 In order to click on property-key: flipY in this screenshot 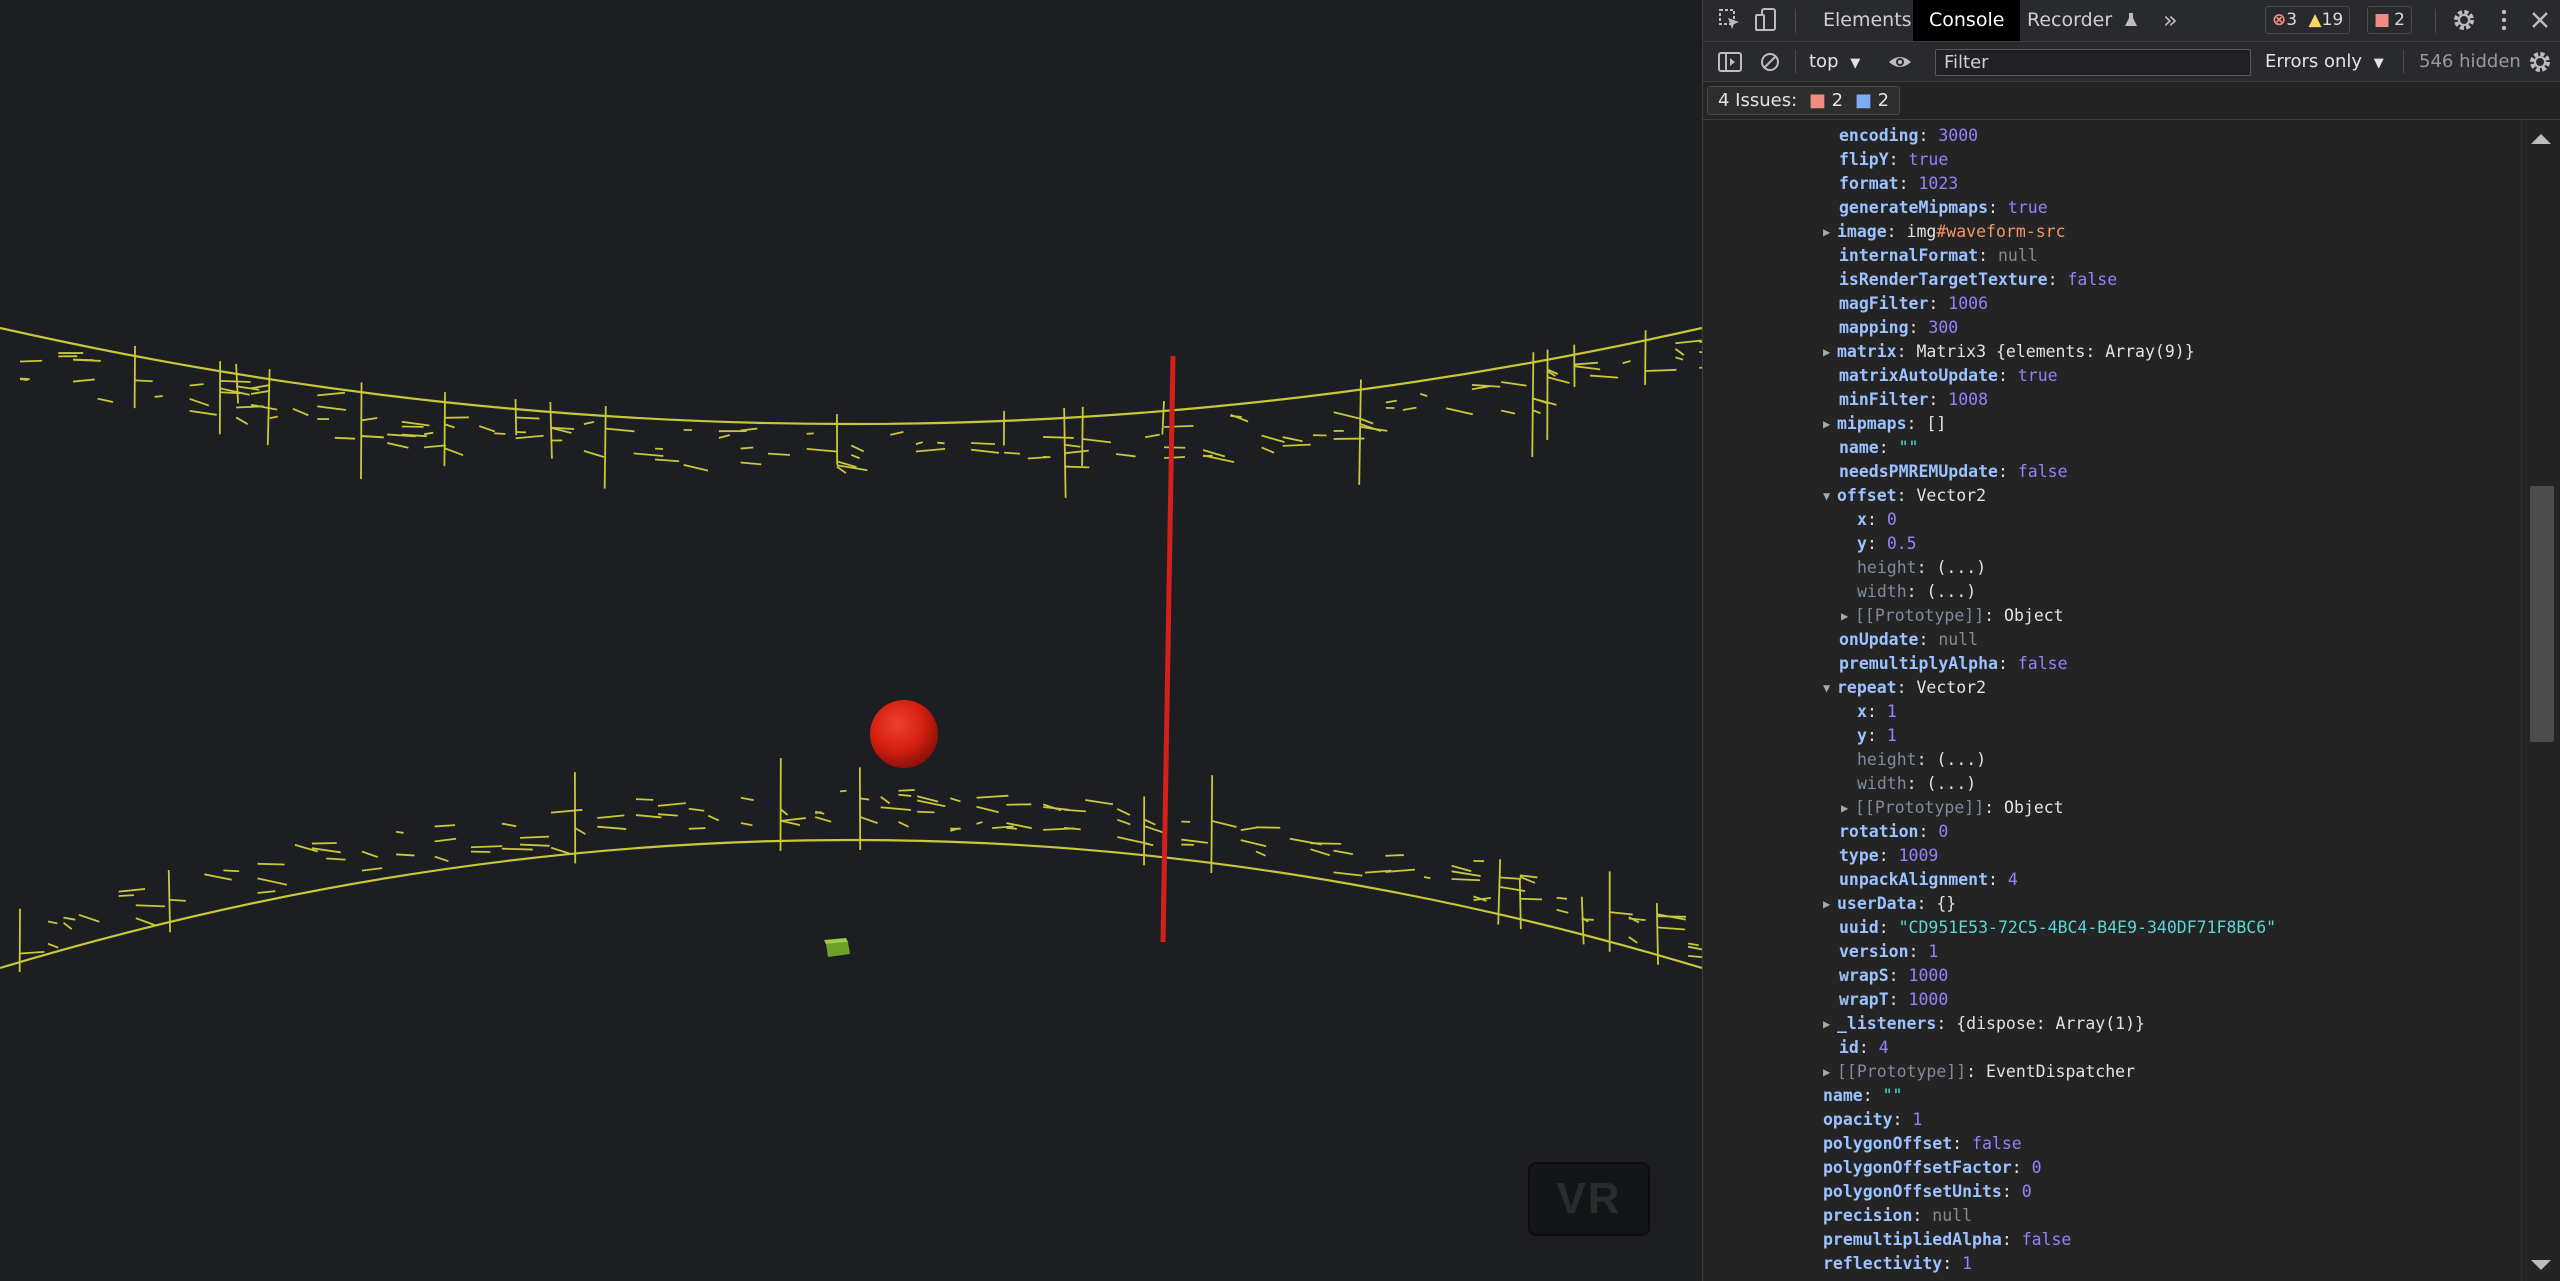, I will do `click(1864, 159)`.